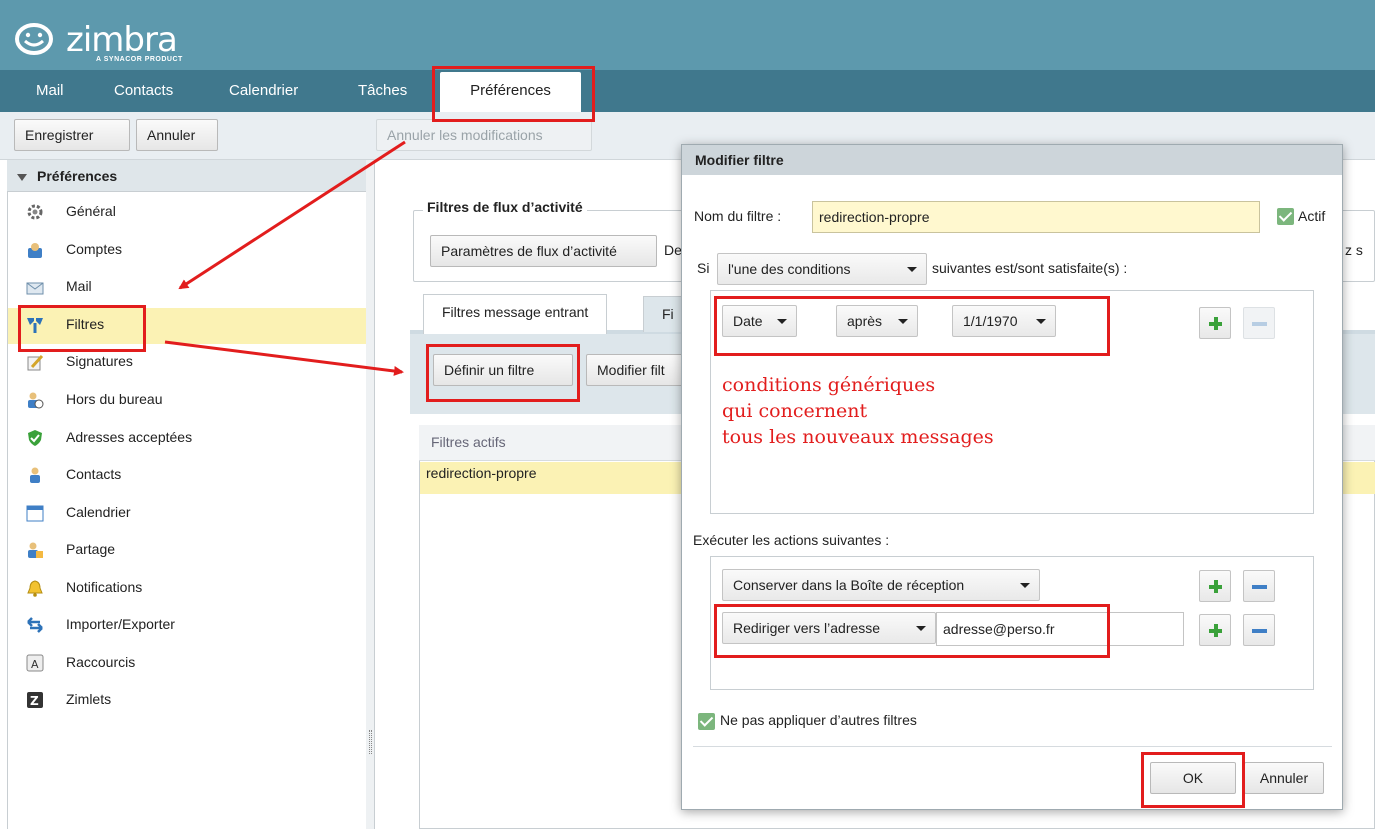  I want to click on active-label: Actif, so click(1312, 216).